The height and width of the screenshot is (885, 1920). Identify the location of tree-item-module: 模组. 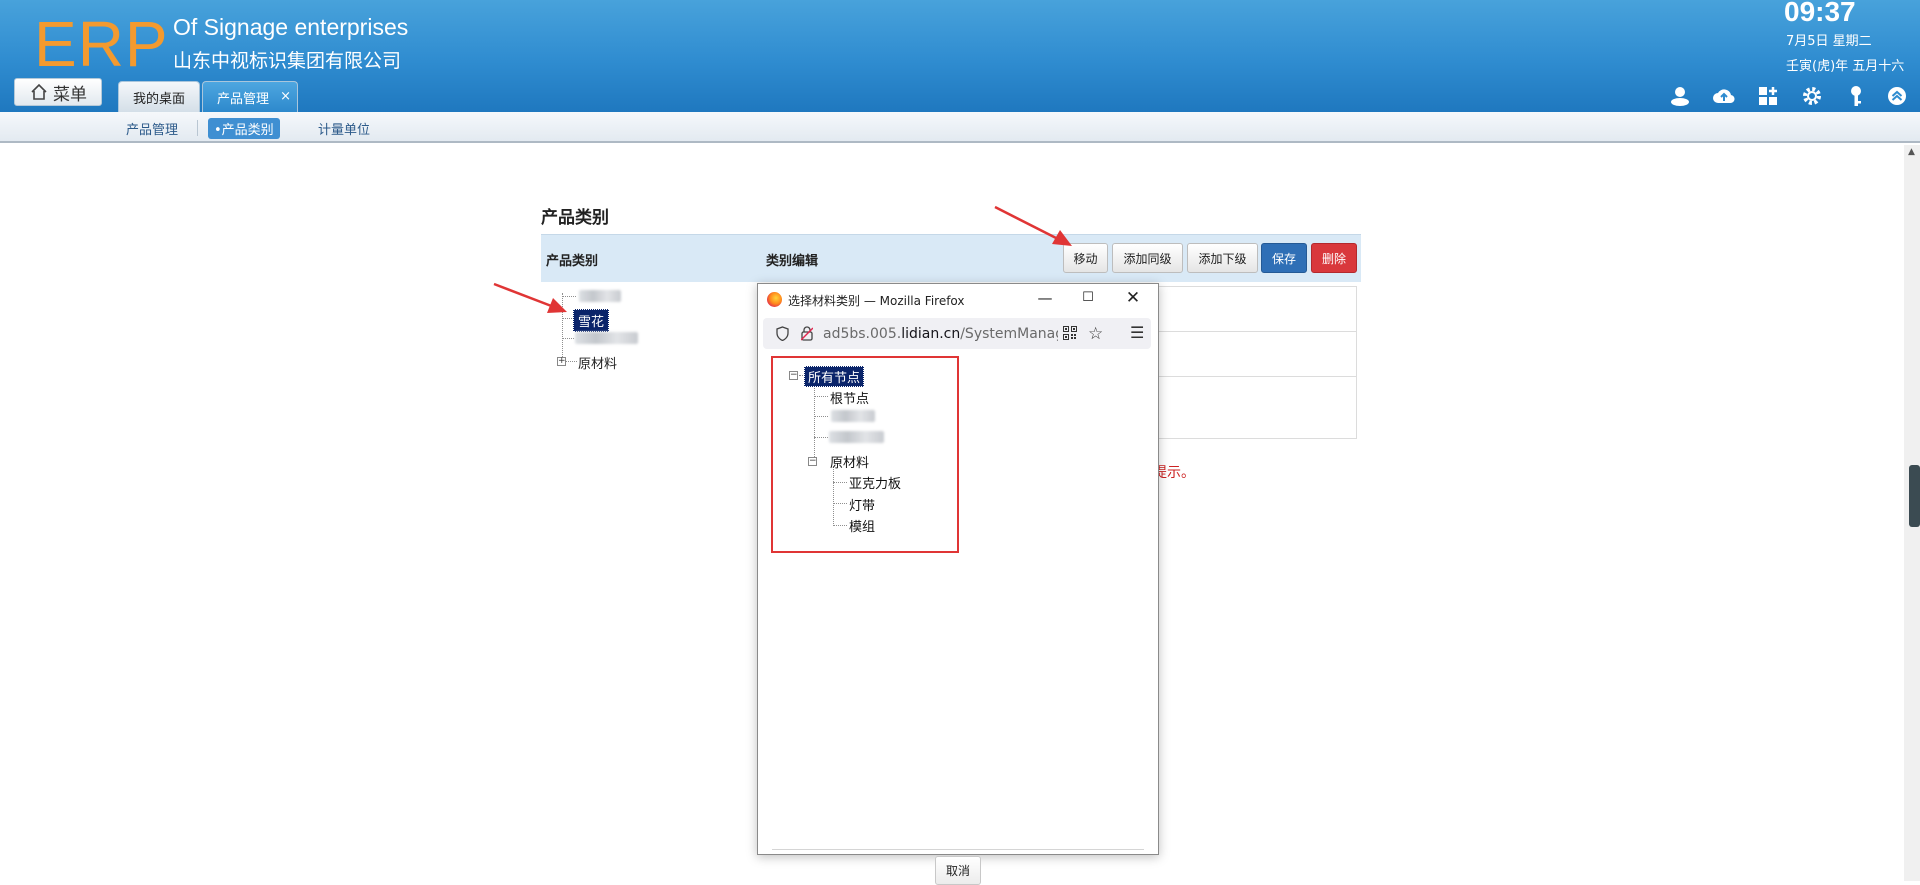
(862, 525).